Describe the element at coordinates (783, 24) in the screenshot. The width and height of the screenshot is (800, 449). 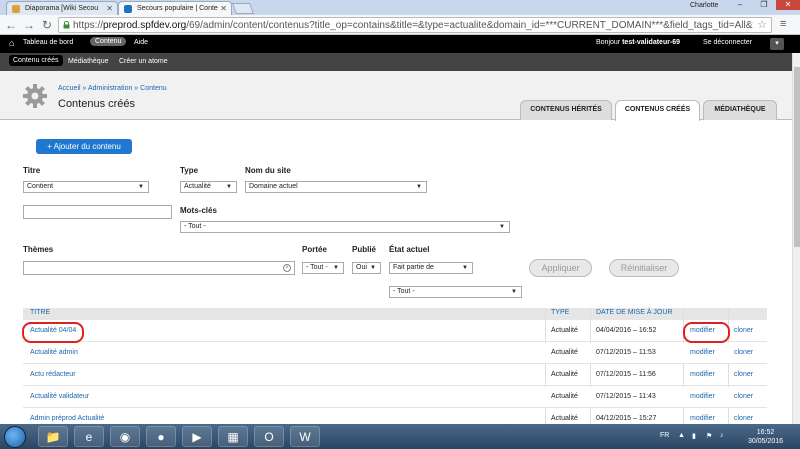
I see `hamburger-menu-icon: ≡` at that location.